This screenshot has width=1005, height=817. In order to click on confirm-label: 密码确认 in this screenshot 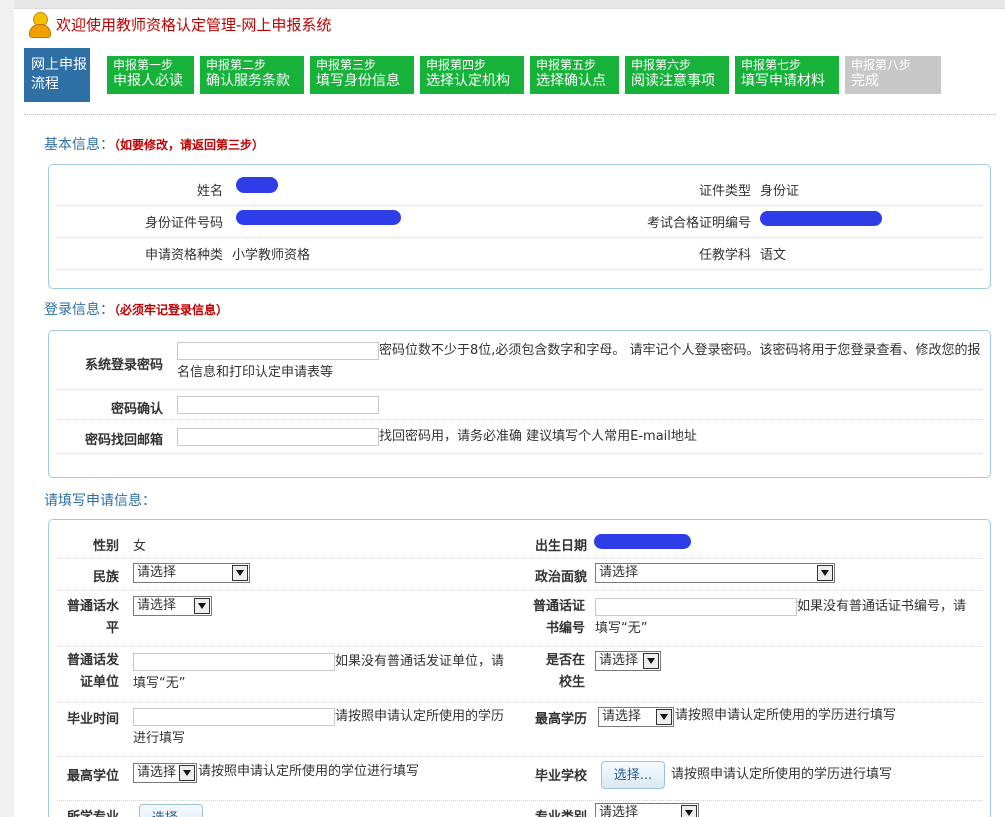, I will do `click(136, 409)`.